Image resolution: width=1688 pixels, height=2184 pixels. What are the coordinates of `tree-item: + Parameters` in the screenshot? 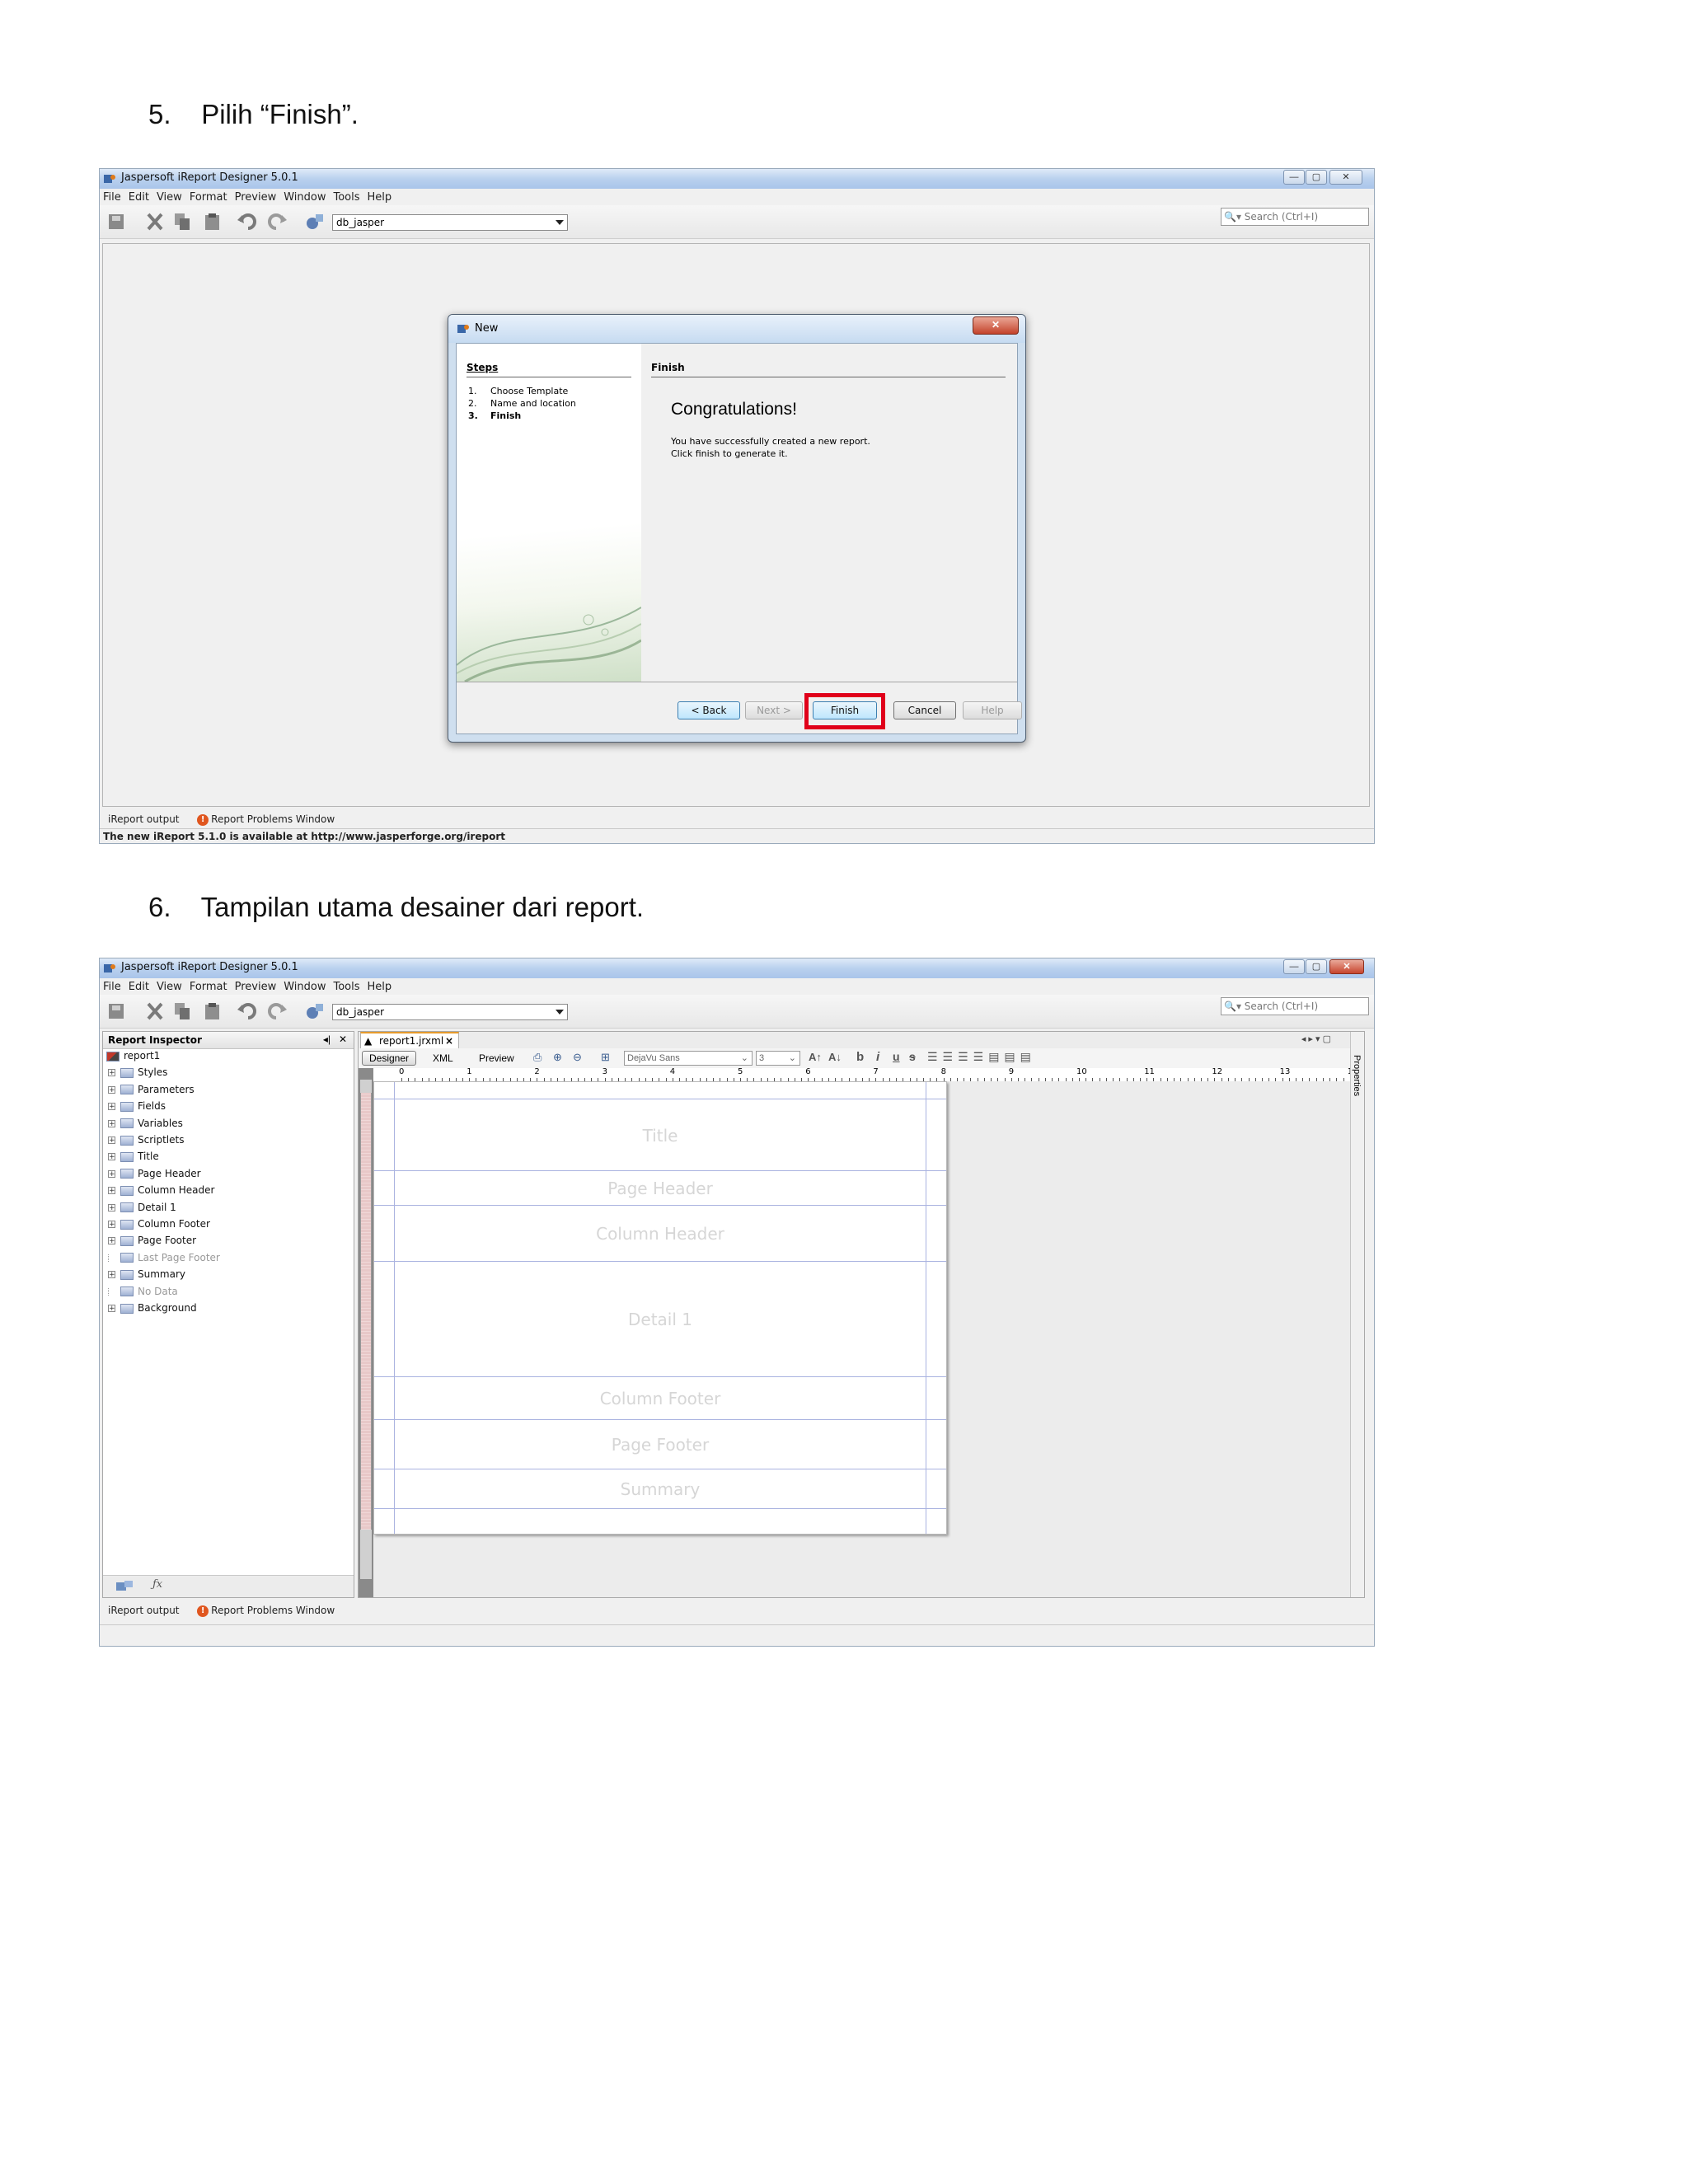 It's located at (151, 1089).